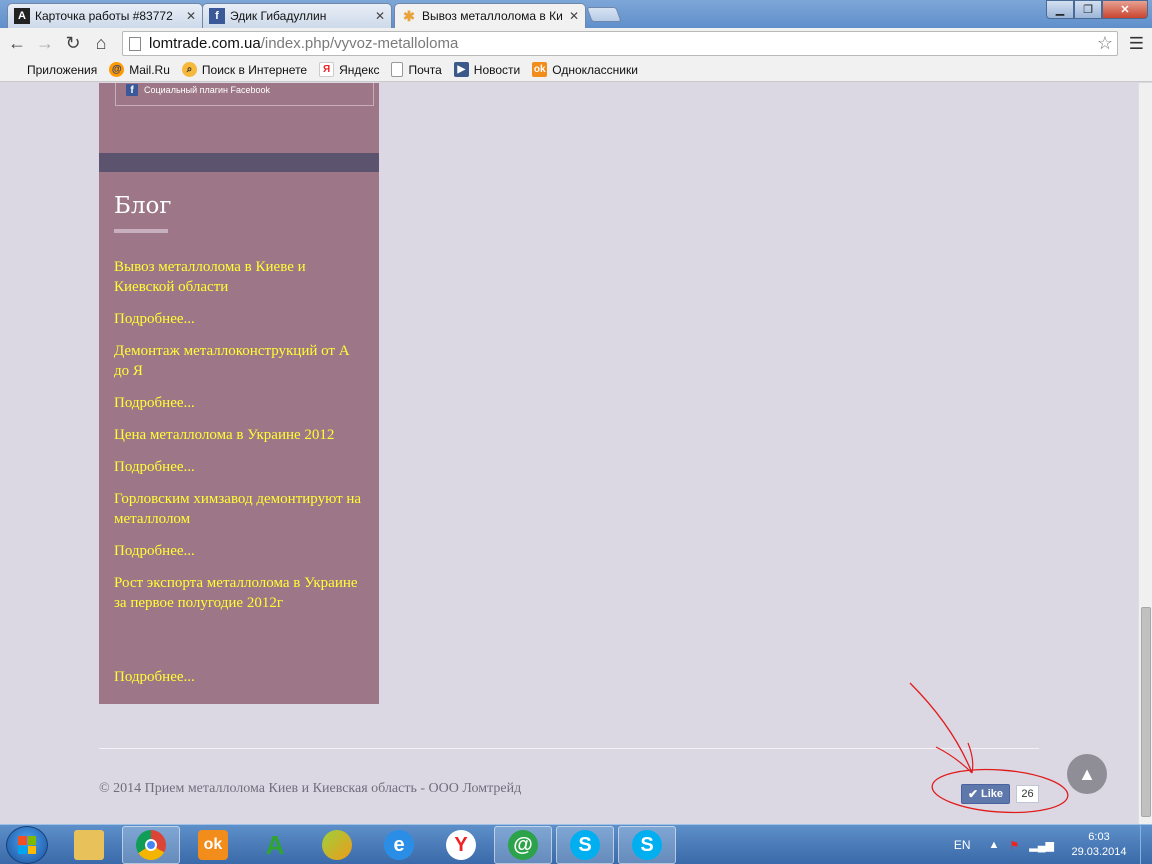 The image size is (1152, 864). I want to click on mail-agent-icon: @, so click(523, 845).